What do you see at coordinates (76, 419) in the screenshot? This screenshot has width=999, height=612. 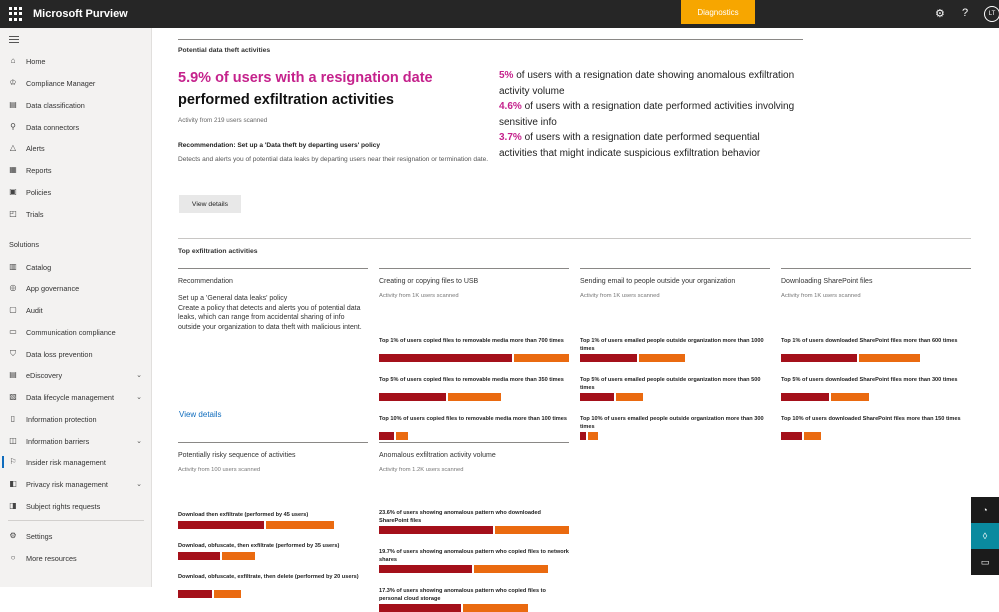 I see `sidebar-item-information-protection: ▯ Information protection` at bounding box center [76, 419].